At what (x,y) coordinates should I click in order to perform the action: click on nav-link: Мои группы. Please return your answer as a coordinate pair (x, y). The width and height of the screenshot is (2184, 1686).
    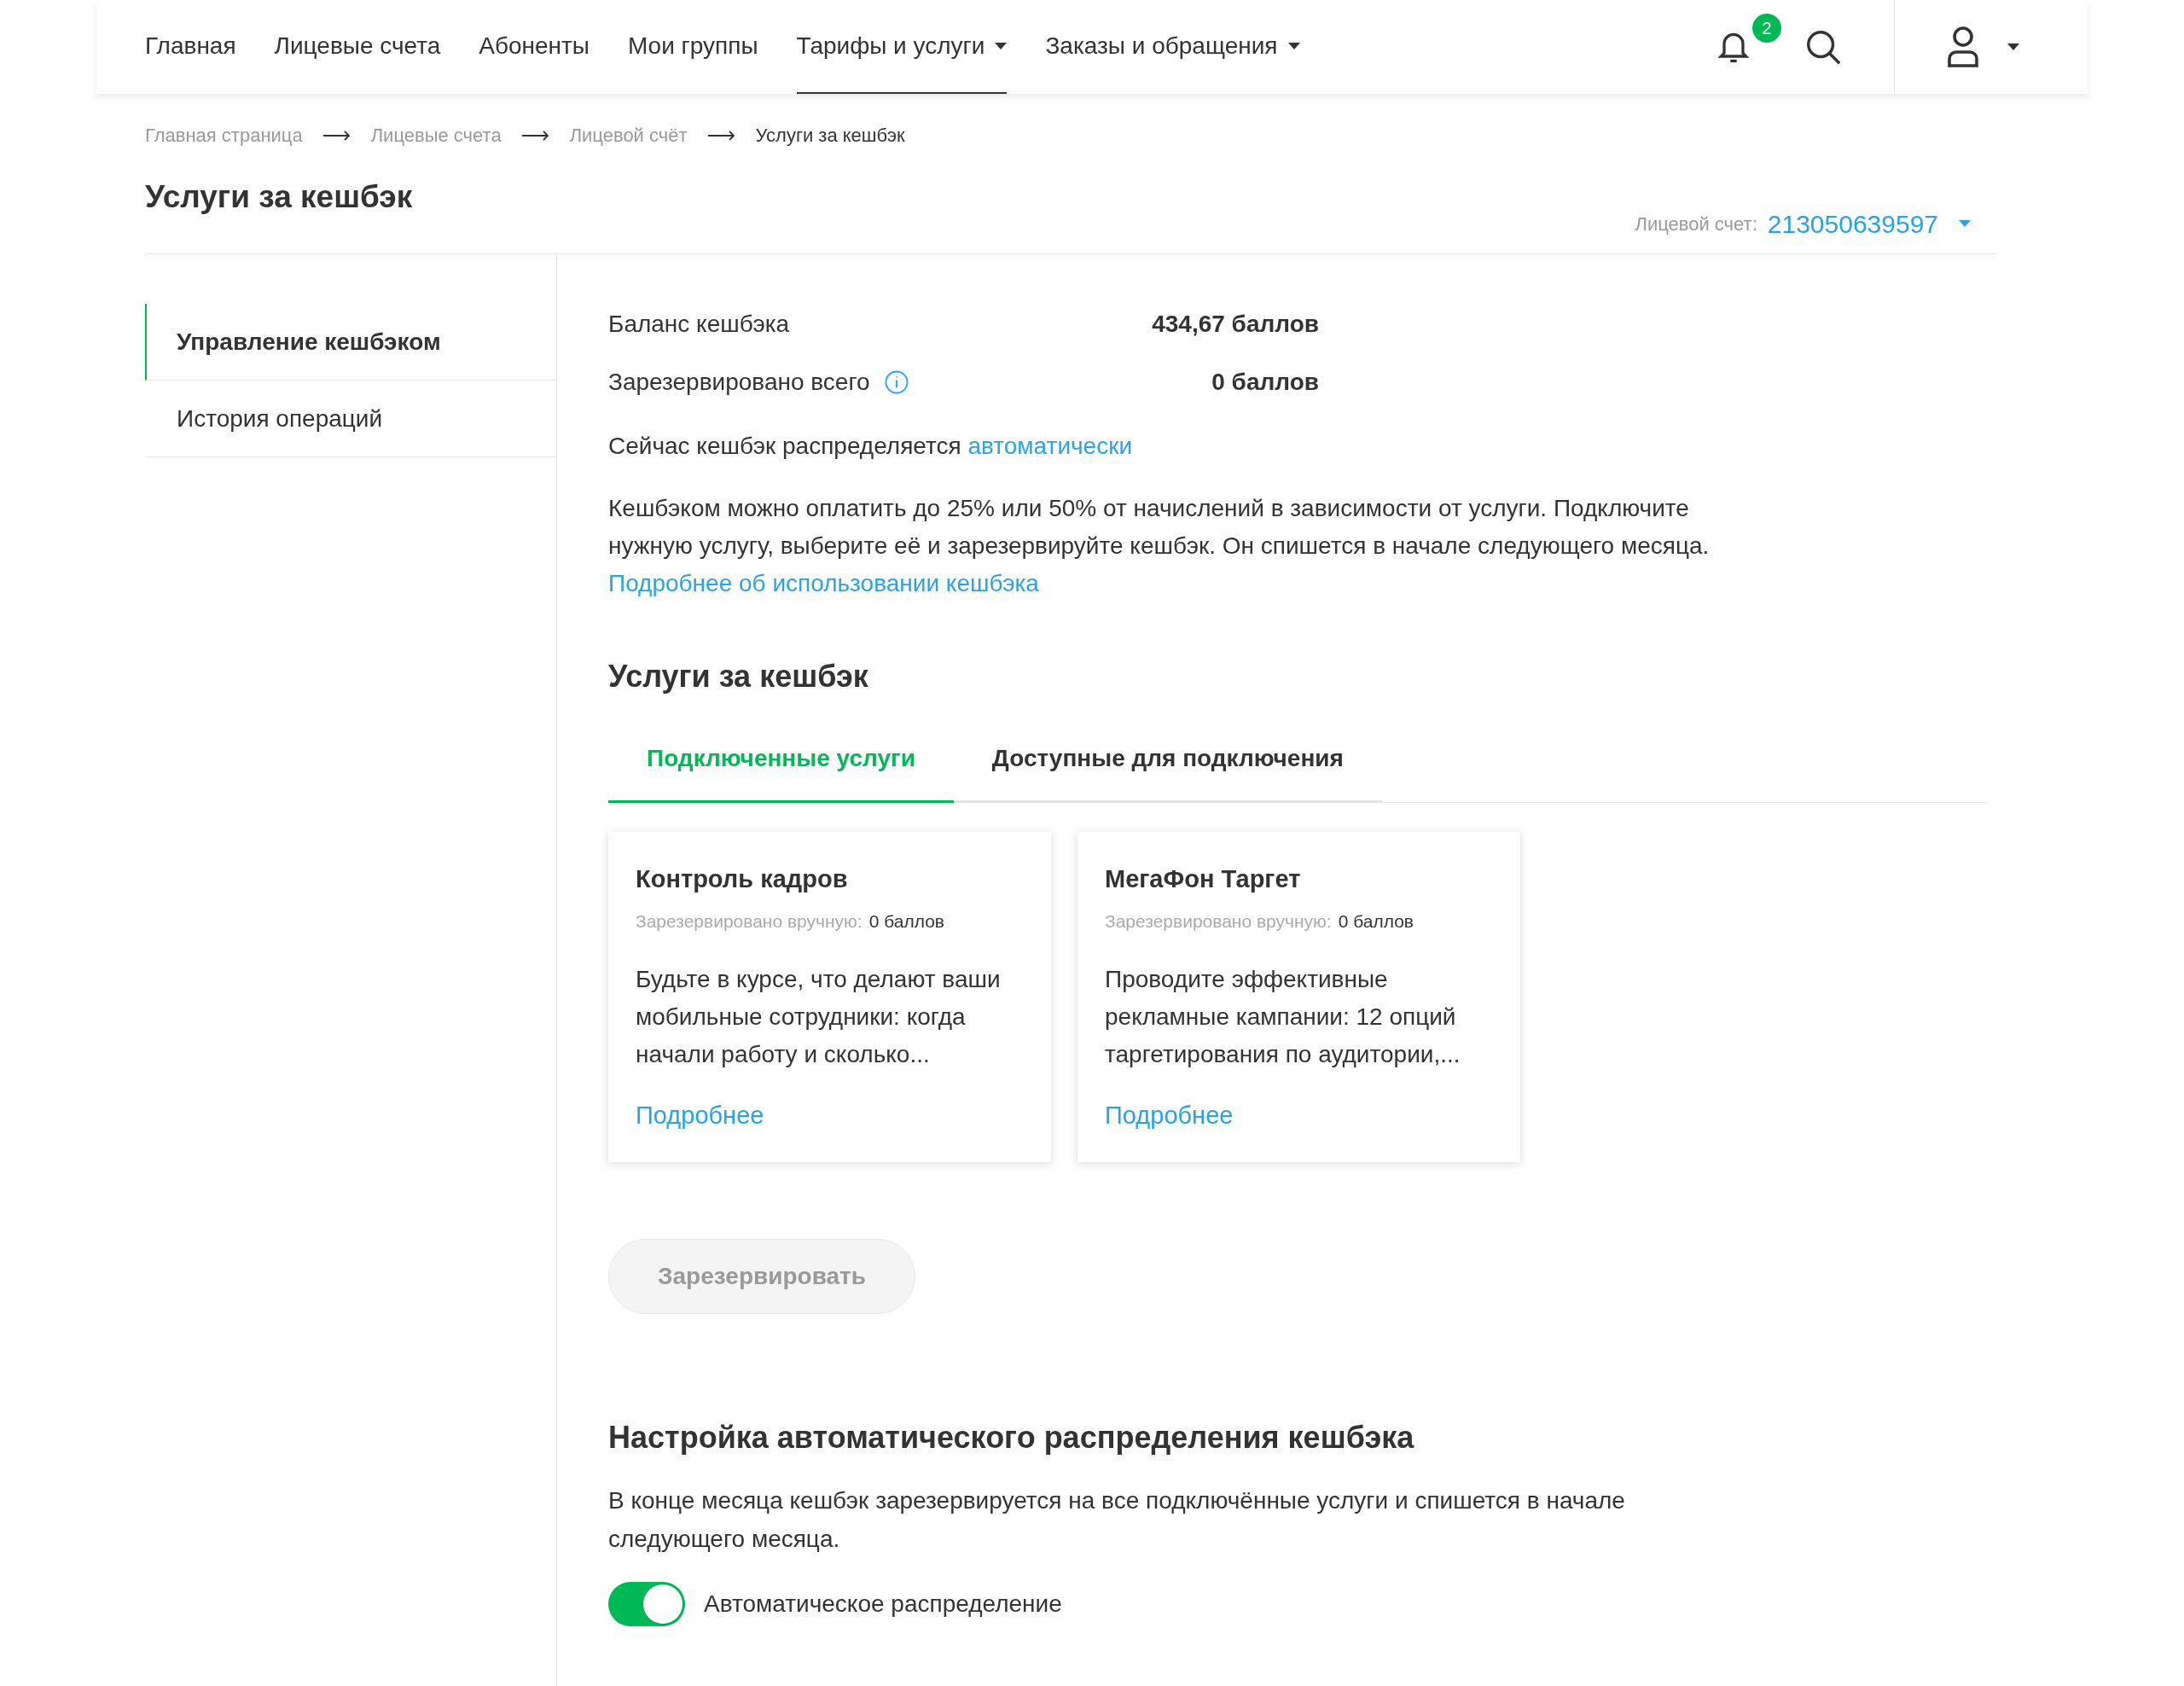
    Looking at the image, I should click on (693, 47).